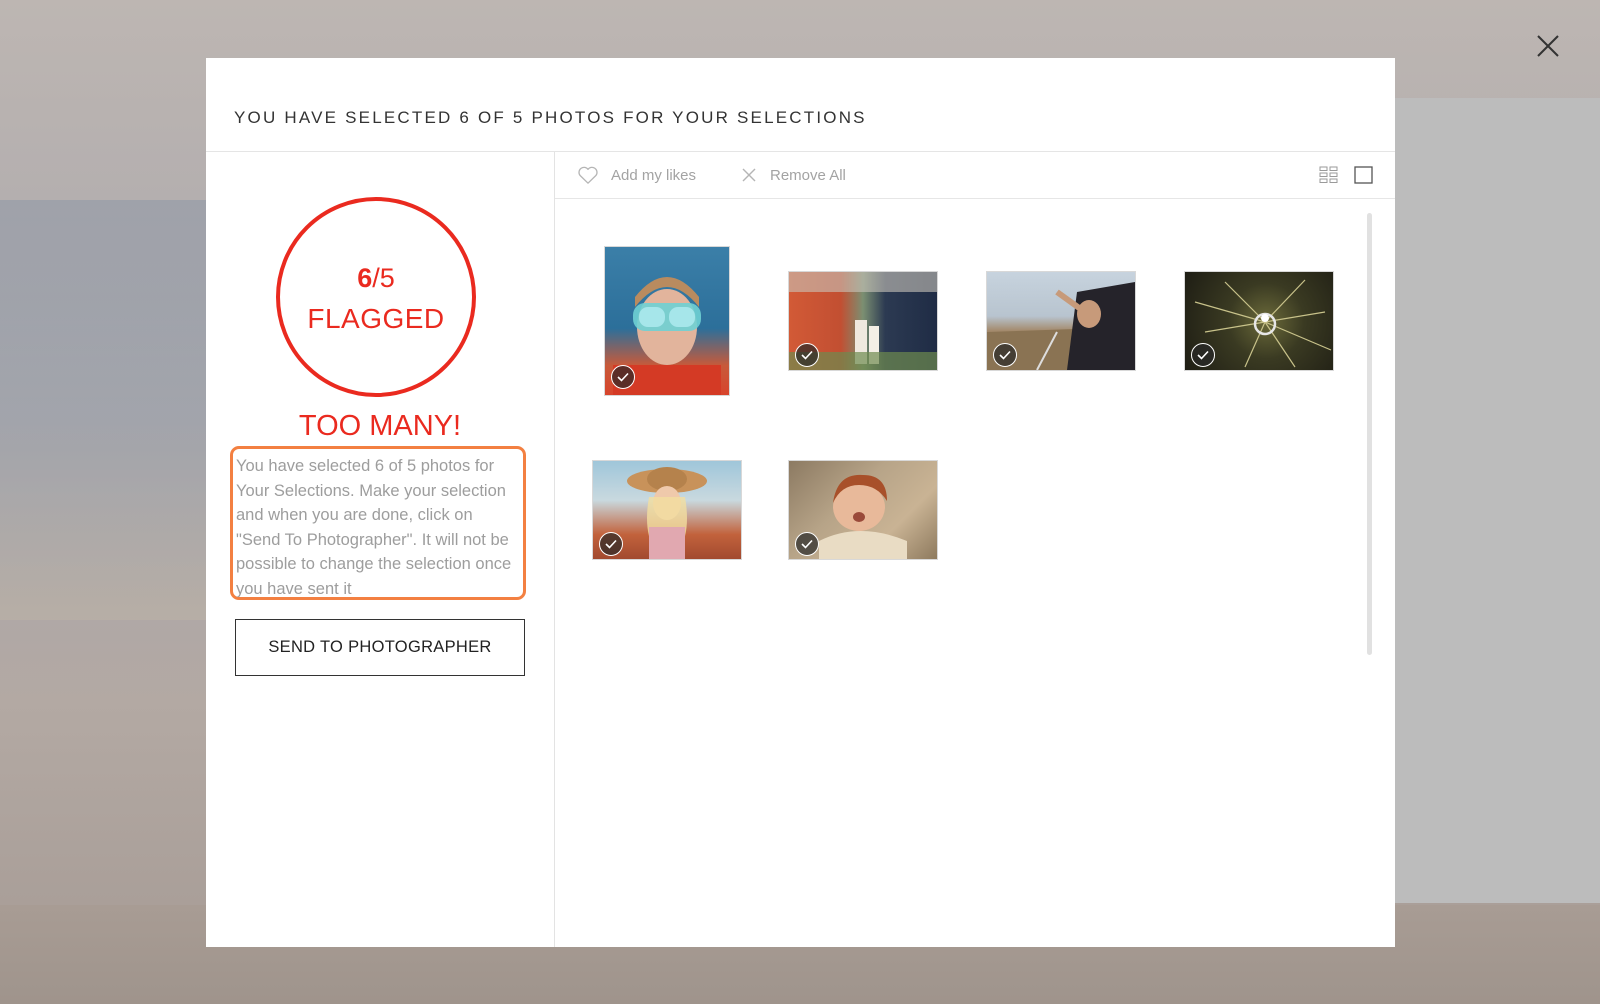  What do you see at coordinates (1369, 434) in the screenshot?
I see `scrollbar` at bounding box center [1369, 434].